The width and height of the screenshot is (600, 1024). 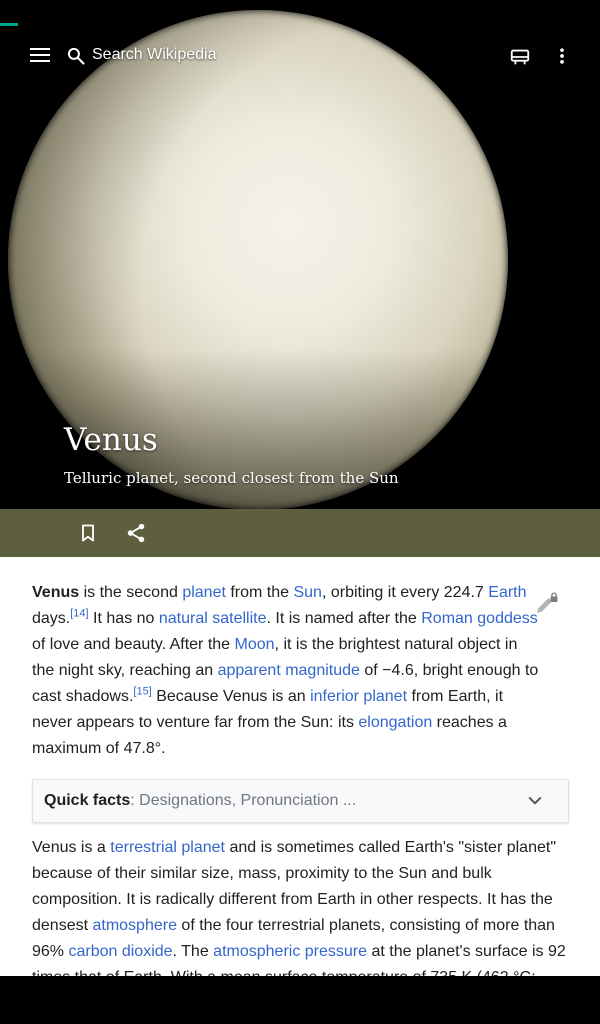 What do you see at coordinates (213, 618) in the screenshot?
I see `link-natural-satellite: natural satellite` at bounding box center [213, 618].